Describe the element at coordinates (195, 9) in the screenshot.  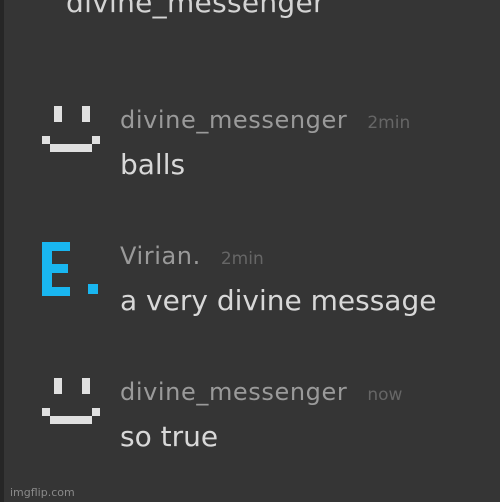
I see `cutoff-username: divine_messenger` at that location.